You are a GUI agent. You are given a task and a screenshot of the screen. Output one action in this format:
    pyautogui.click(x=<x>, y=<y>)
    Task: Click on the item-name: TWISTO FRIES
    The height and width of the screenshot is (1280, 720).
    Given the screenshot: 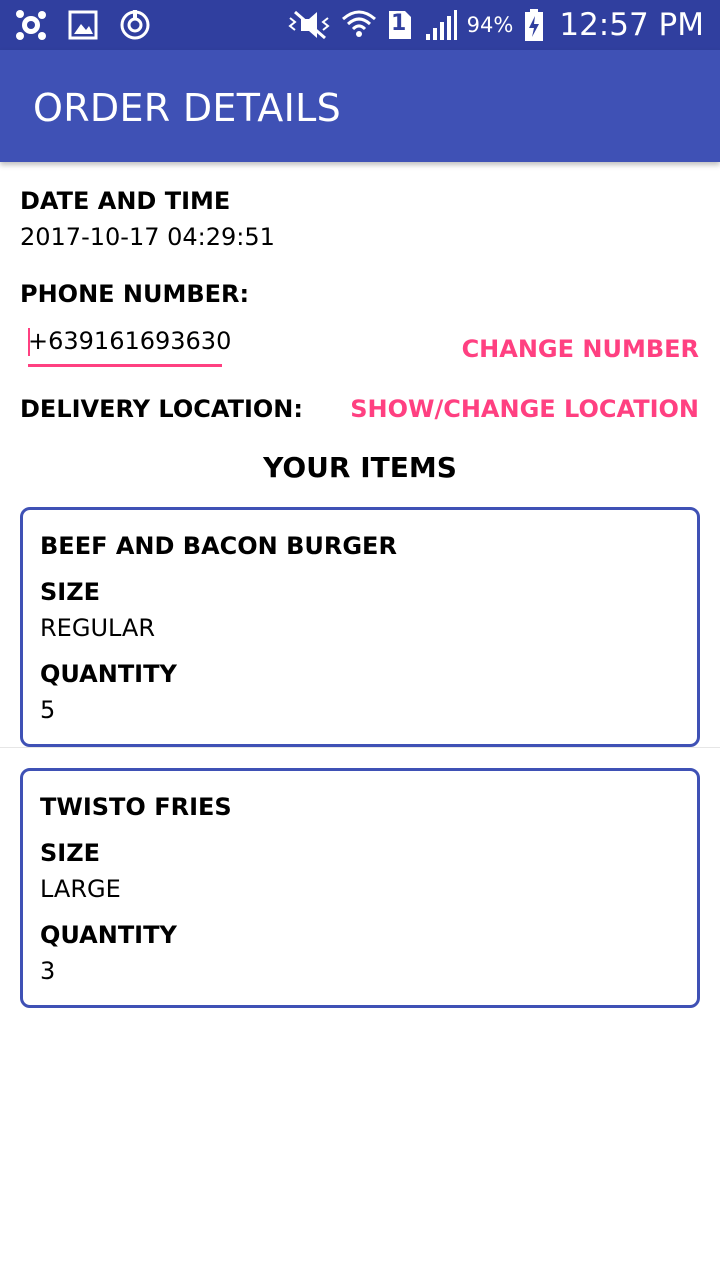 What is the action you would take?
    pyautogui.click(x=136, y=807)
    